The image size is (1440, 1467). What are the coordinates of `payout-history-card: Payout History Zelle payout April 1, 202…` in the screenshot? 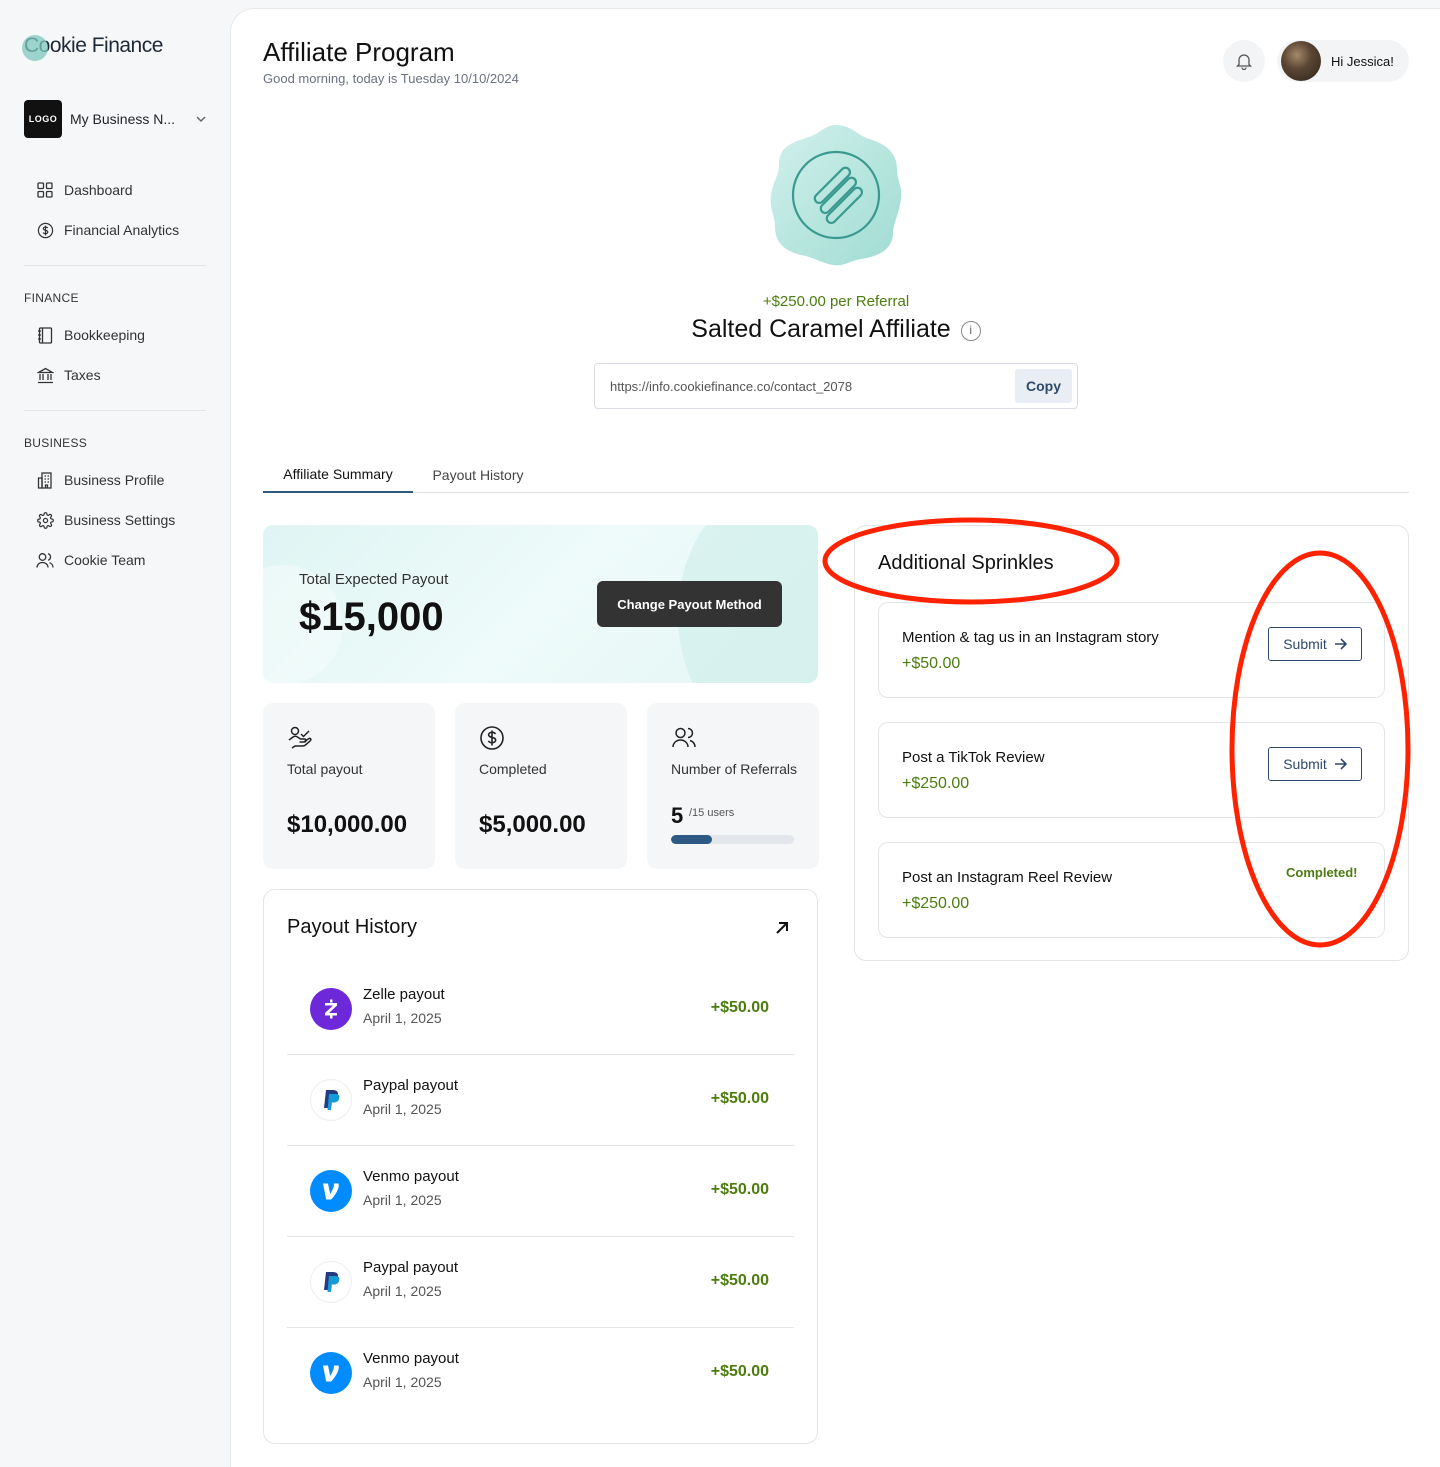 It's located at (540, 1166).